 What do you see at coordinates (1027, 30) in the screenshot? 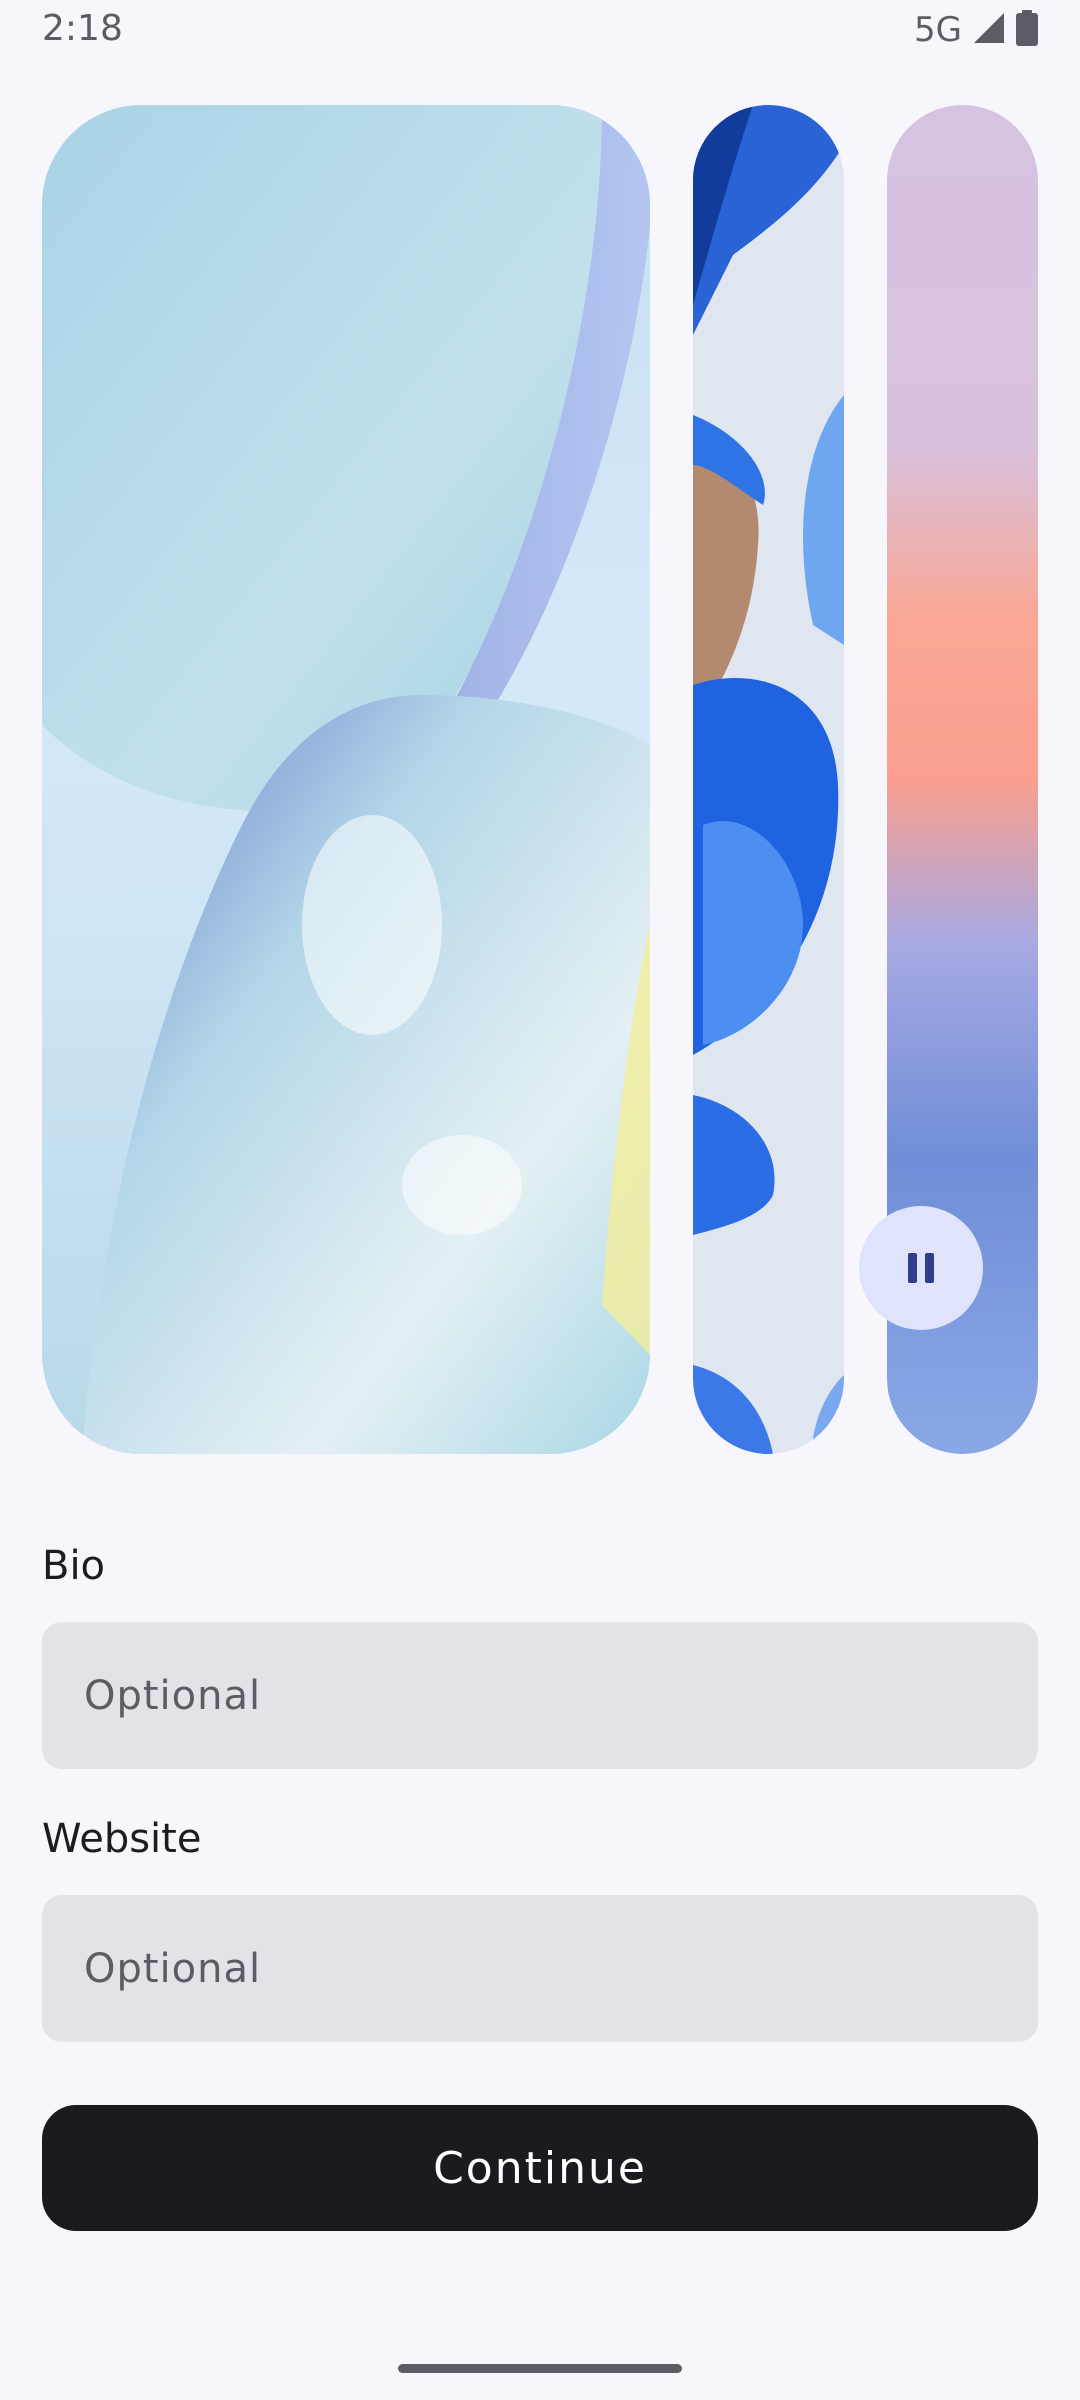
I see `battery-icon` at bounding box center [1027, 30].